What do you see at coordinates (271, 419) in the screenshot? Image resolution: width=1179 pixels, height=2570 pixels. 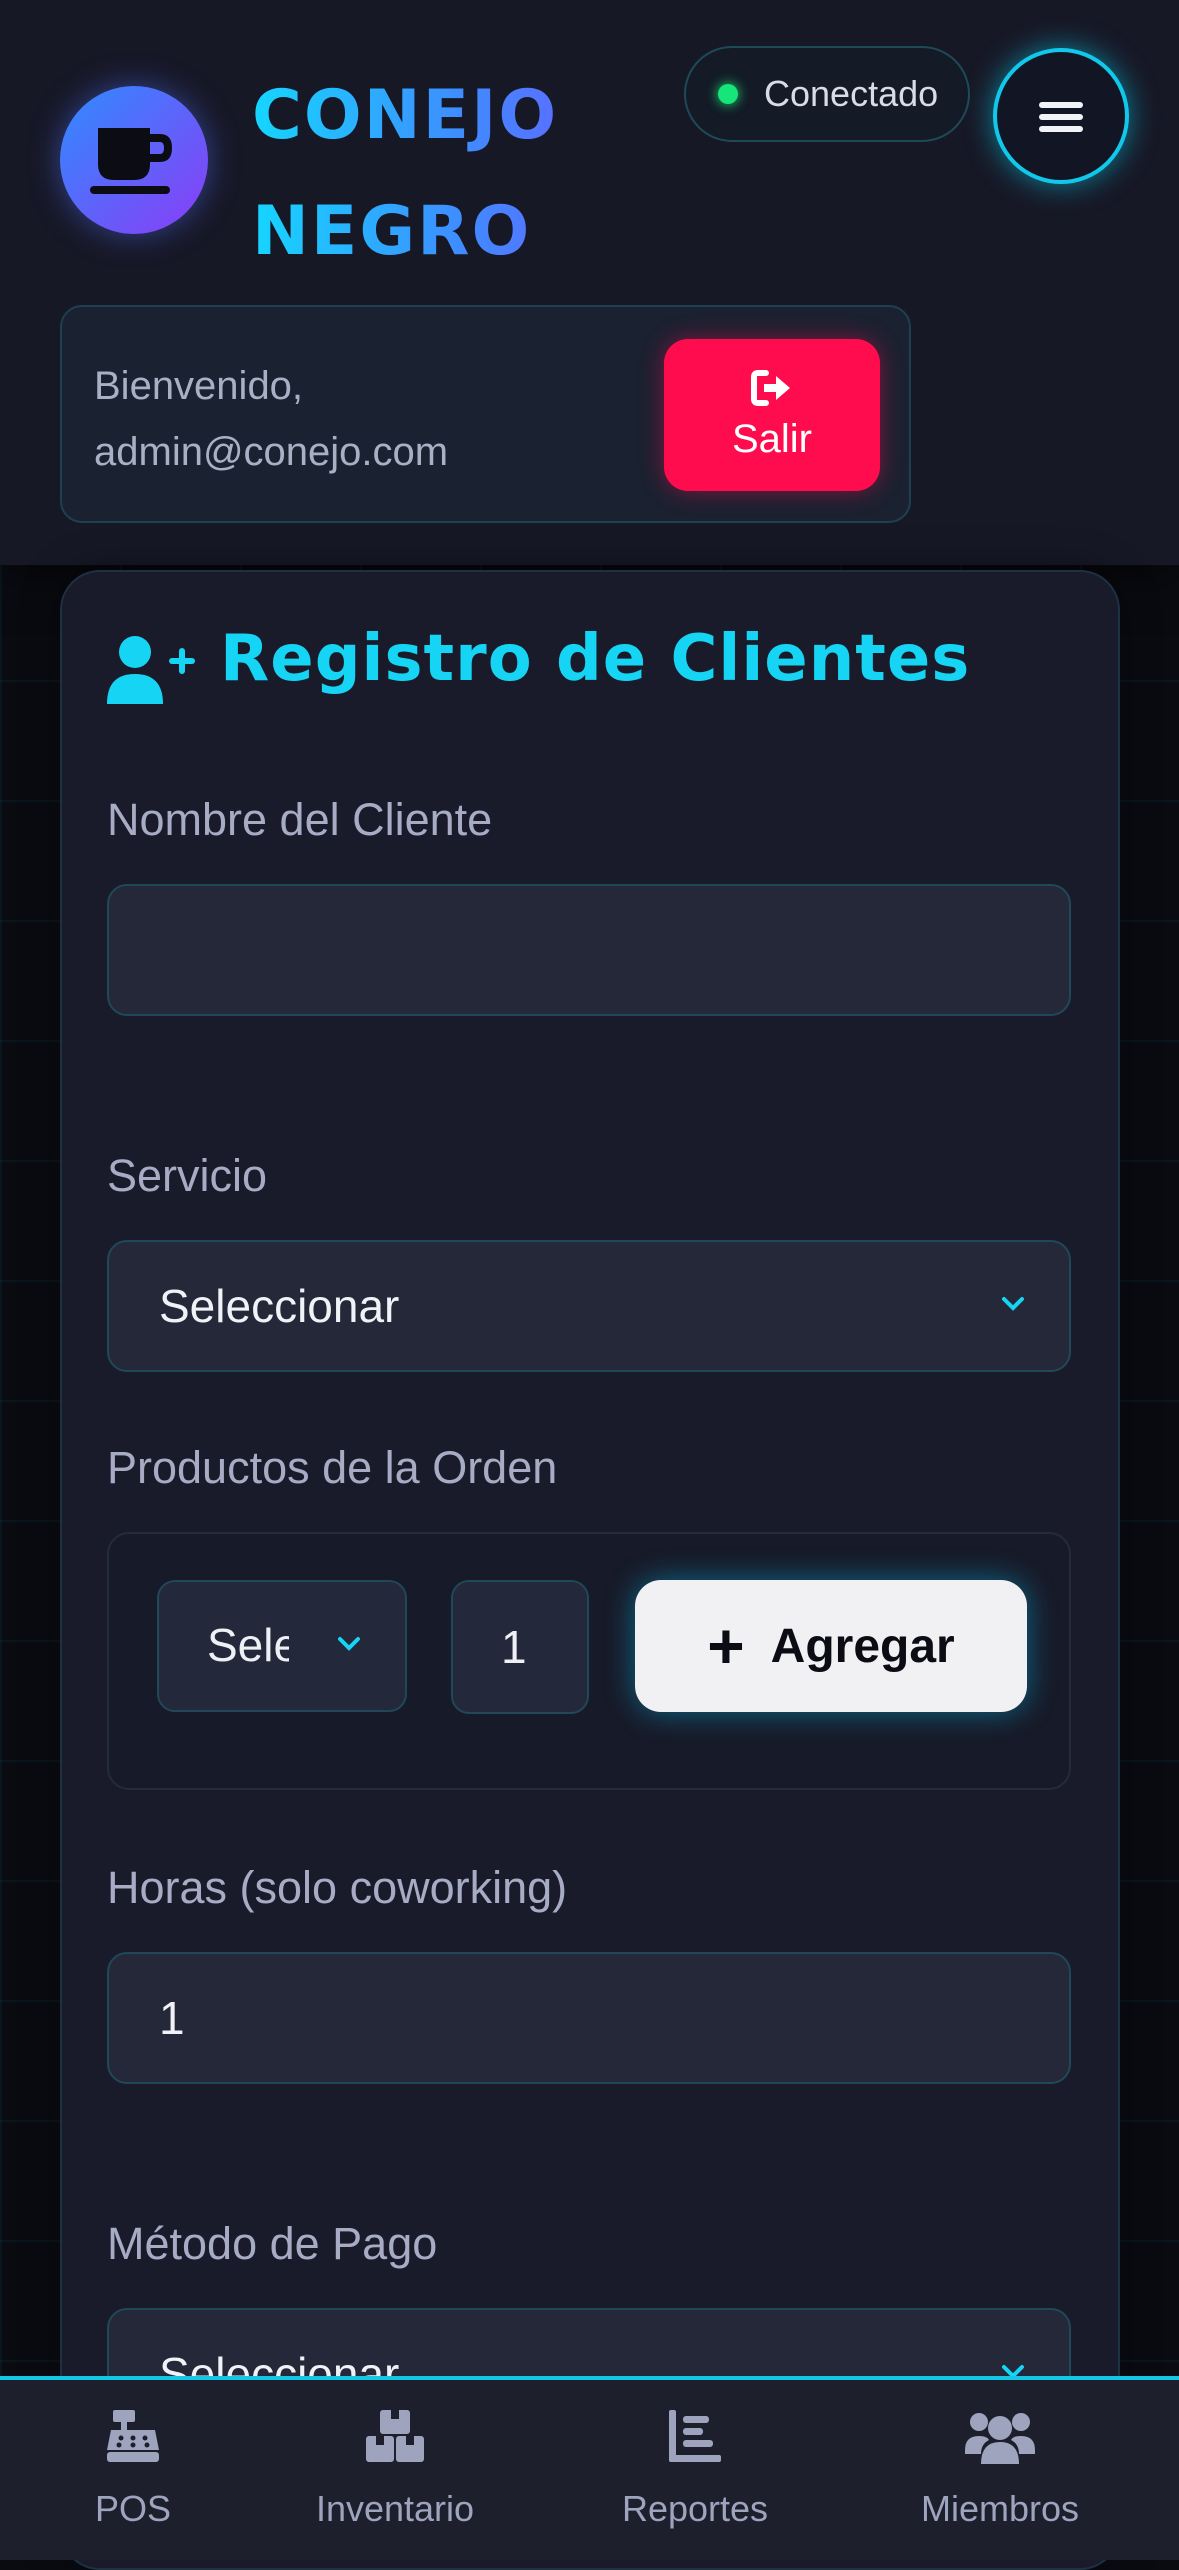 I see `welcome-text: Bienvenido, admin@conejo.com` at bounding box center [271, 419].